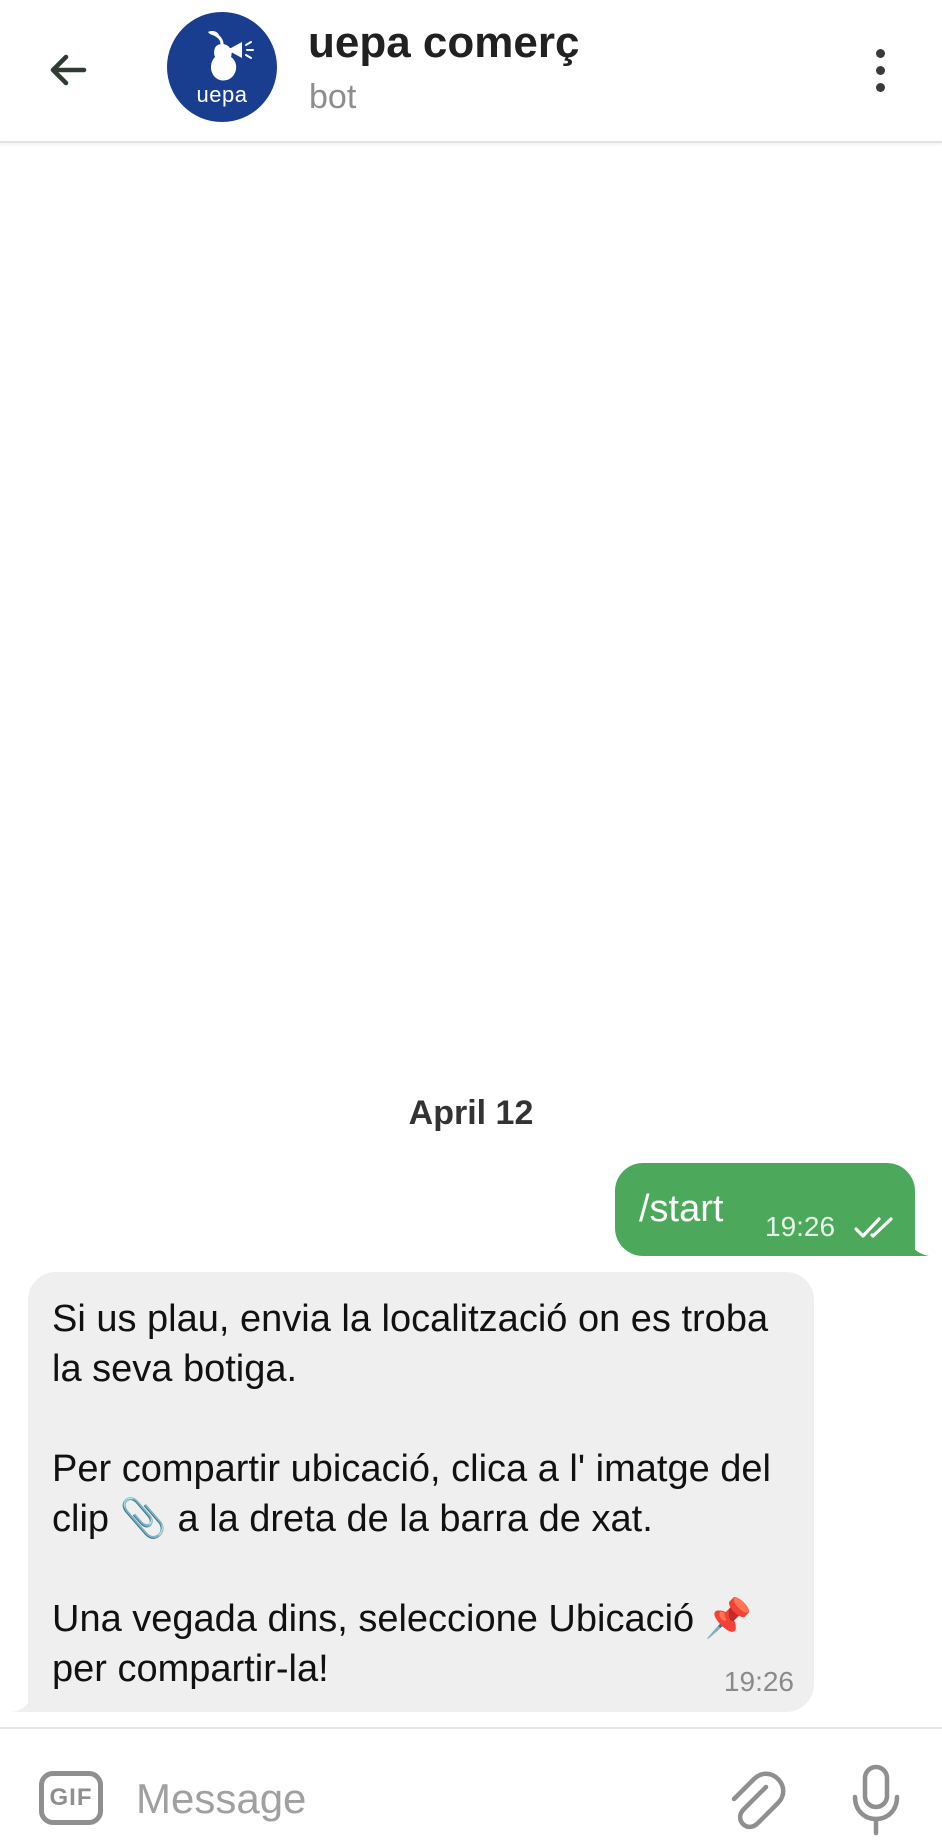 The width and height of the screenshot is (942, 1848). I want to click on message-text: /start, so click(681, 1209).